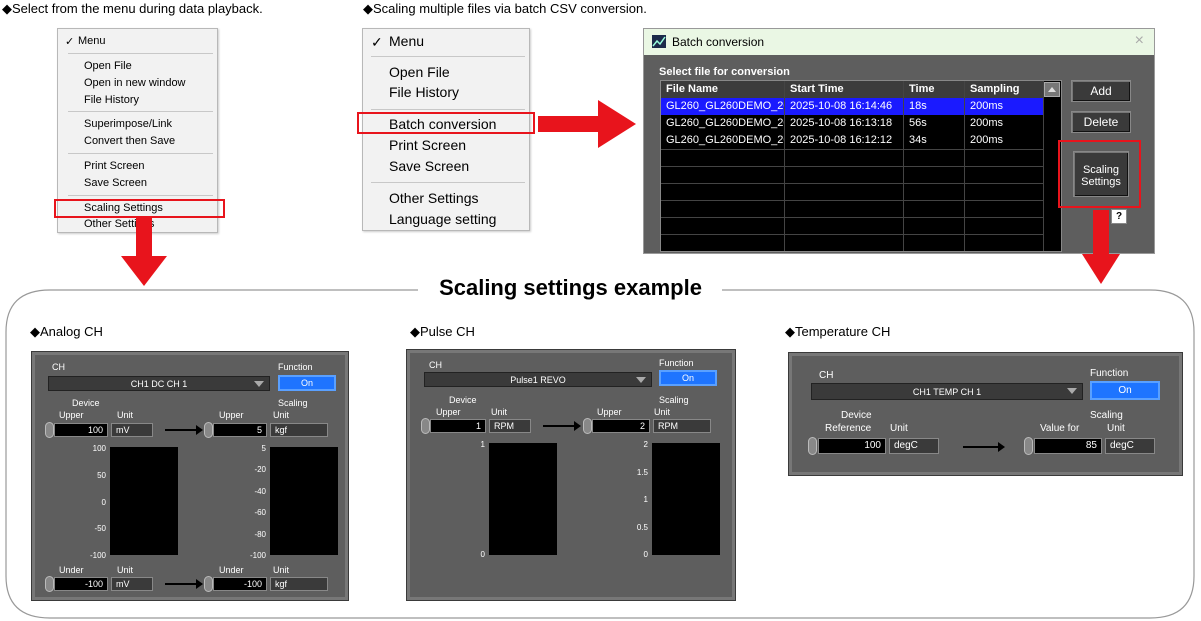 The width and height of the screenshot is (1201, 621). I want to click on scaling-upper-input: 2, so click(621, 426).